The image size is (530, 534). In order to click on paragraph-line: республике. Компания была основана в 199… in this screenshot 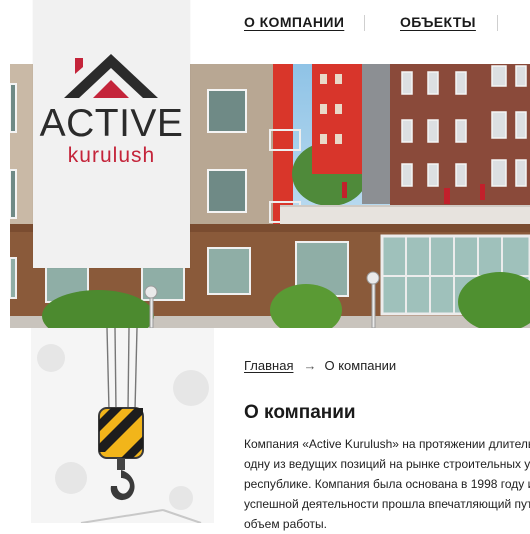, I will do `click(387, 484)`.